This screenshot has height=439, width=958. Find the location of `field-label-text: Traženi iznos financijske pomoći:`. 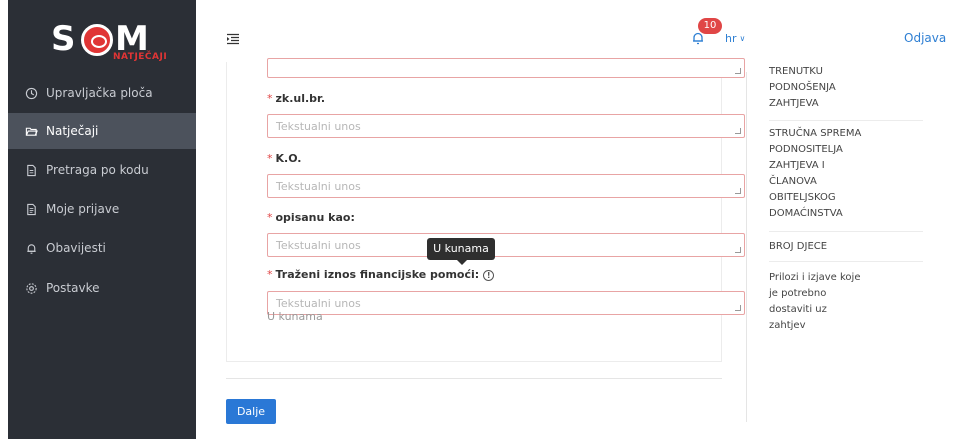

field-label-text: Traženi iznos financijske pomoći: is located at coordinates (377, 274).